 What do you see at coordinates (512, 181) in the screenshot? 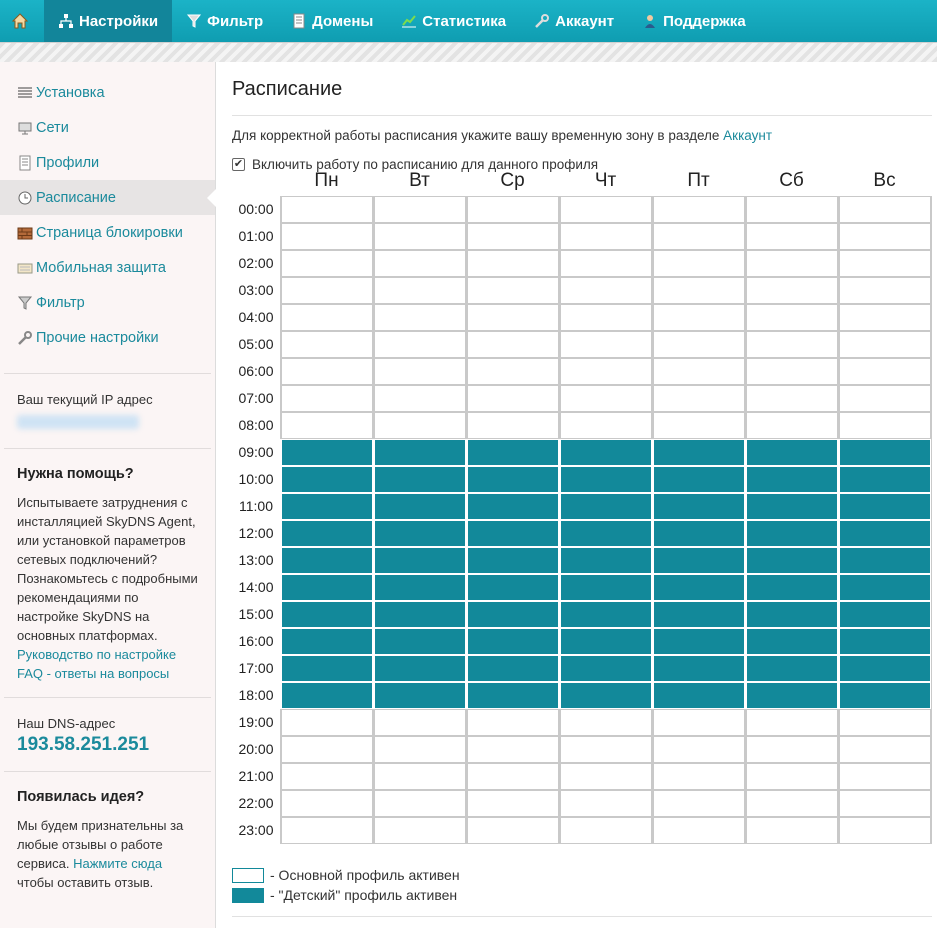
I see `day-header: Ср` at bounding box center [512, 181].